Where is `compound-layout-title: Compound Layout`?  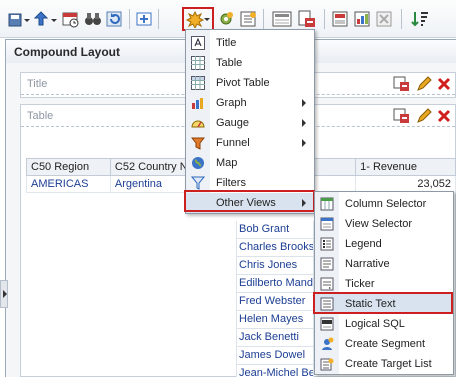
compound-layout-title: Compound Layout is located at coordinates (67, 52).